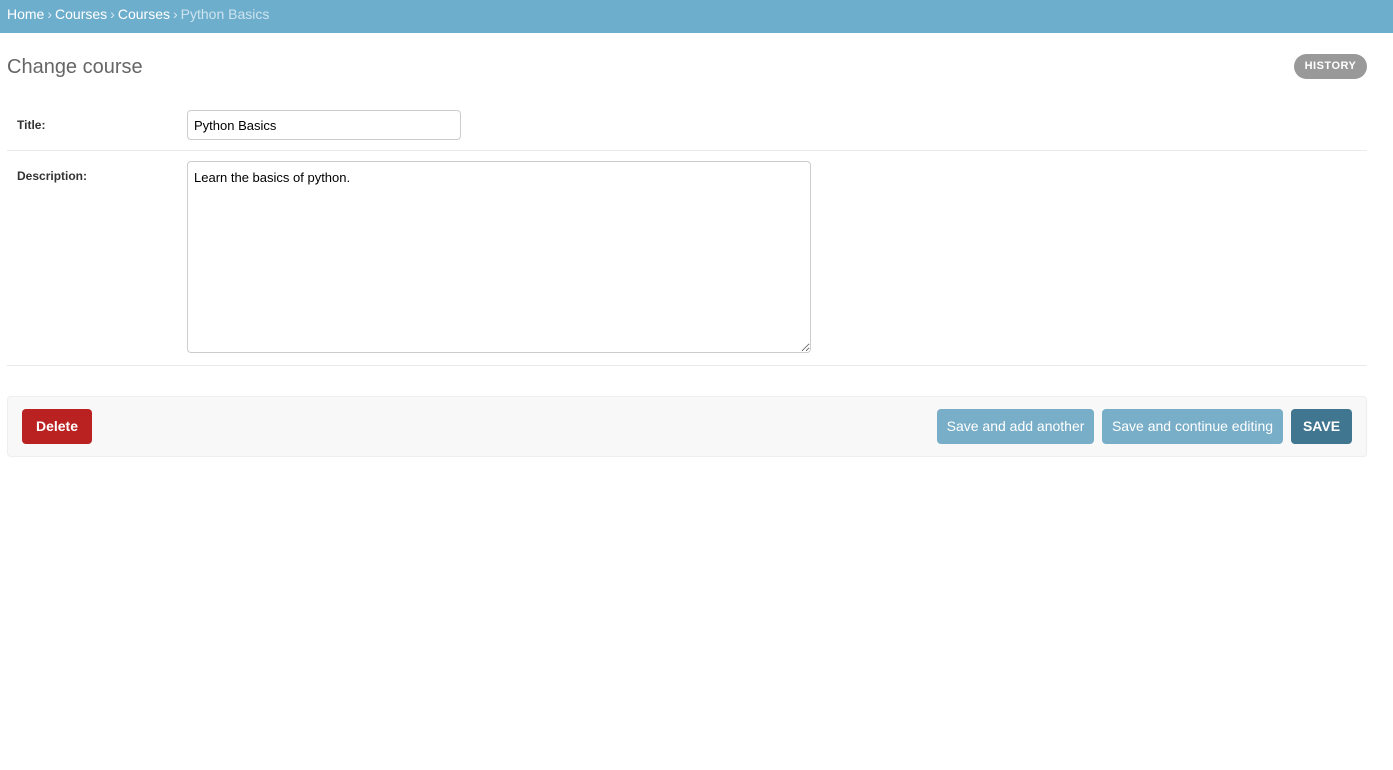 The height and width of the screenshot is (770, 1393). Describe the element at coordinates (144, 14) in the screenshot. I see `breadcrumb-model-link: Courses` at that location.